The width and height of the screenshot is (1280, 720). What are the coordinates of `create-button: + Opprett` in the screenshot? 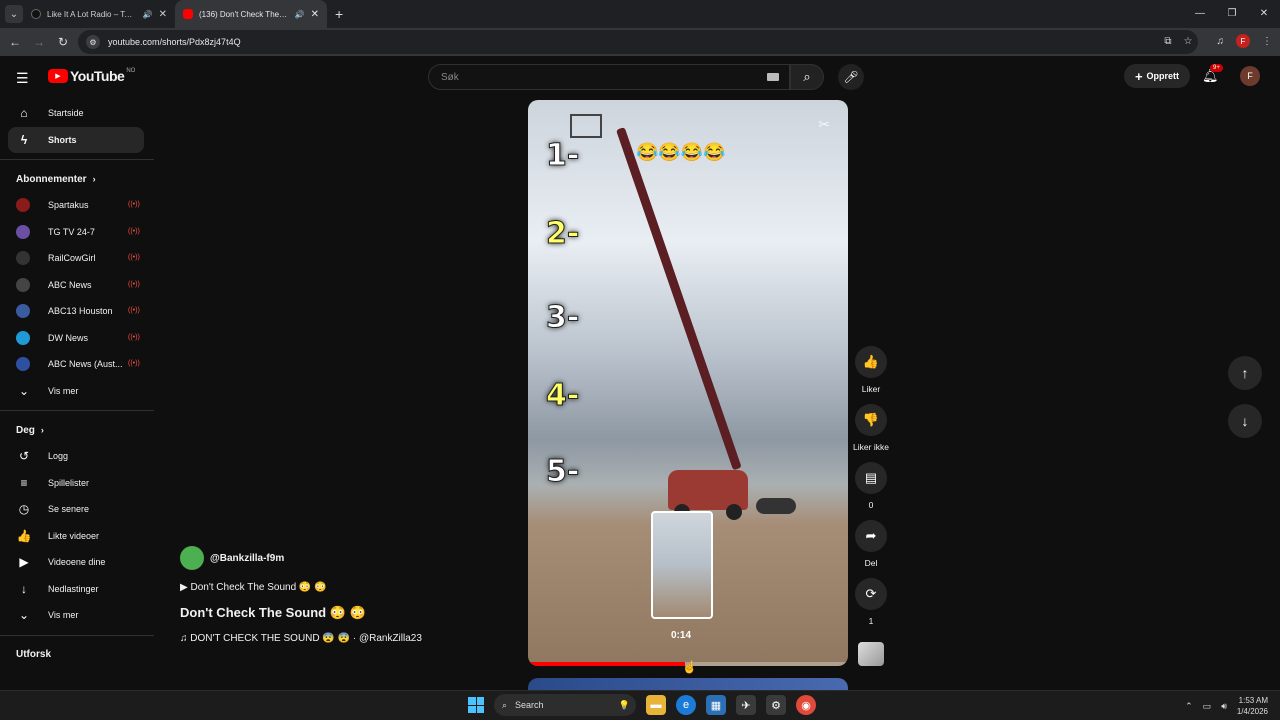 It's located at (1157, 76).